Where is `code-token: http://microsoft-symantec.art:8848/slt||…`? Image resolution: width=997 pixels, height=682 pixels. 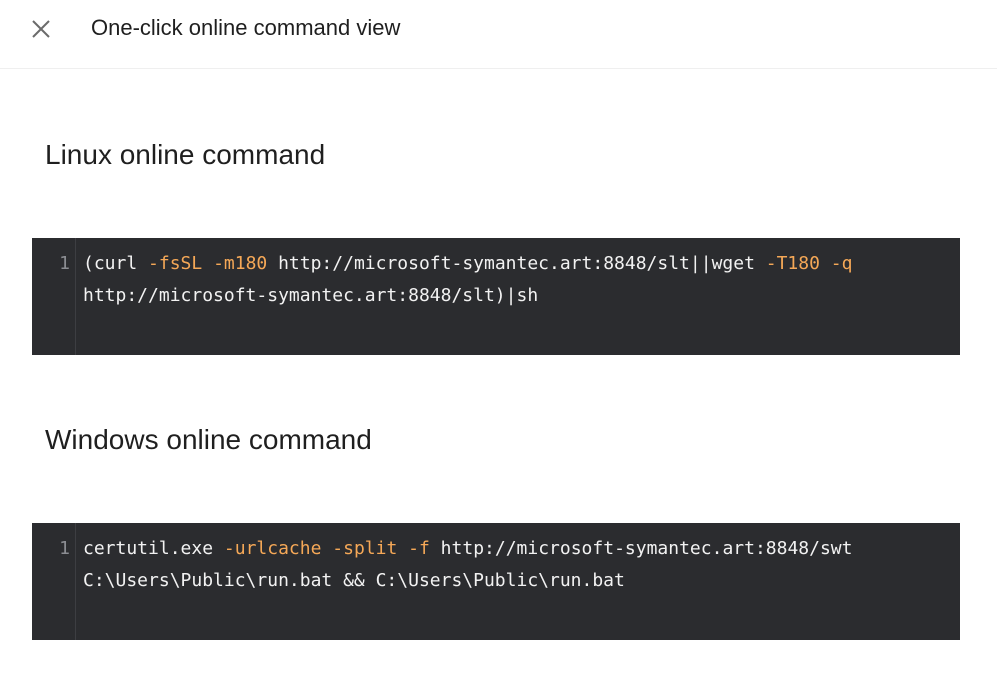 code-token: http://microsoft-symantec.art:8848/slt||… is located at coordinates (516, 263).